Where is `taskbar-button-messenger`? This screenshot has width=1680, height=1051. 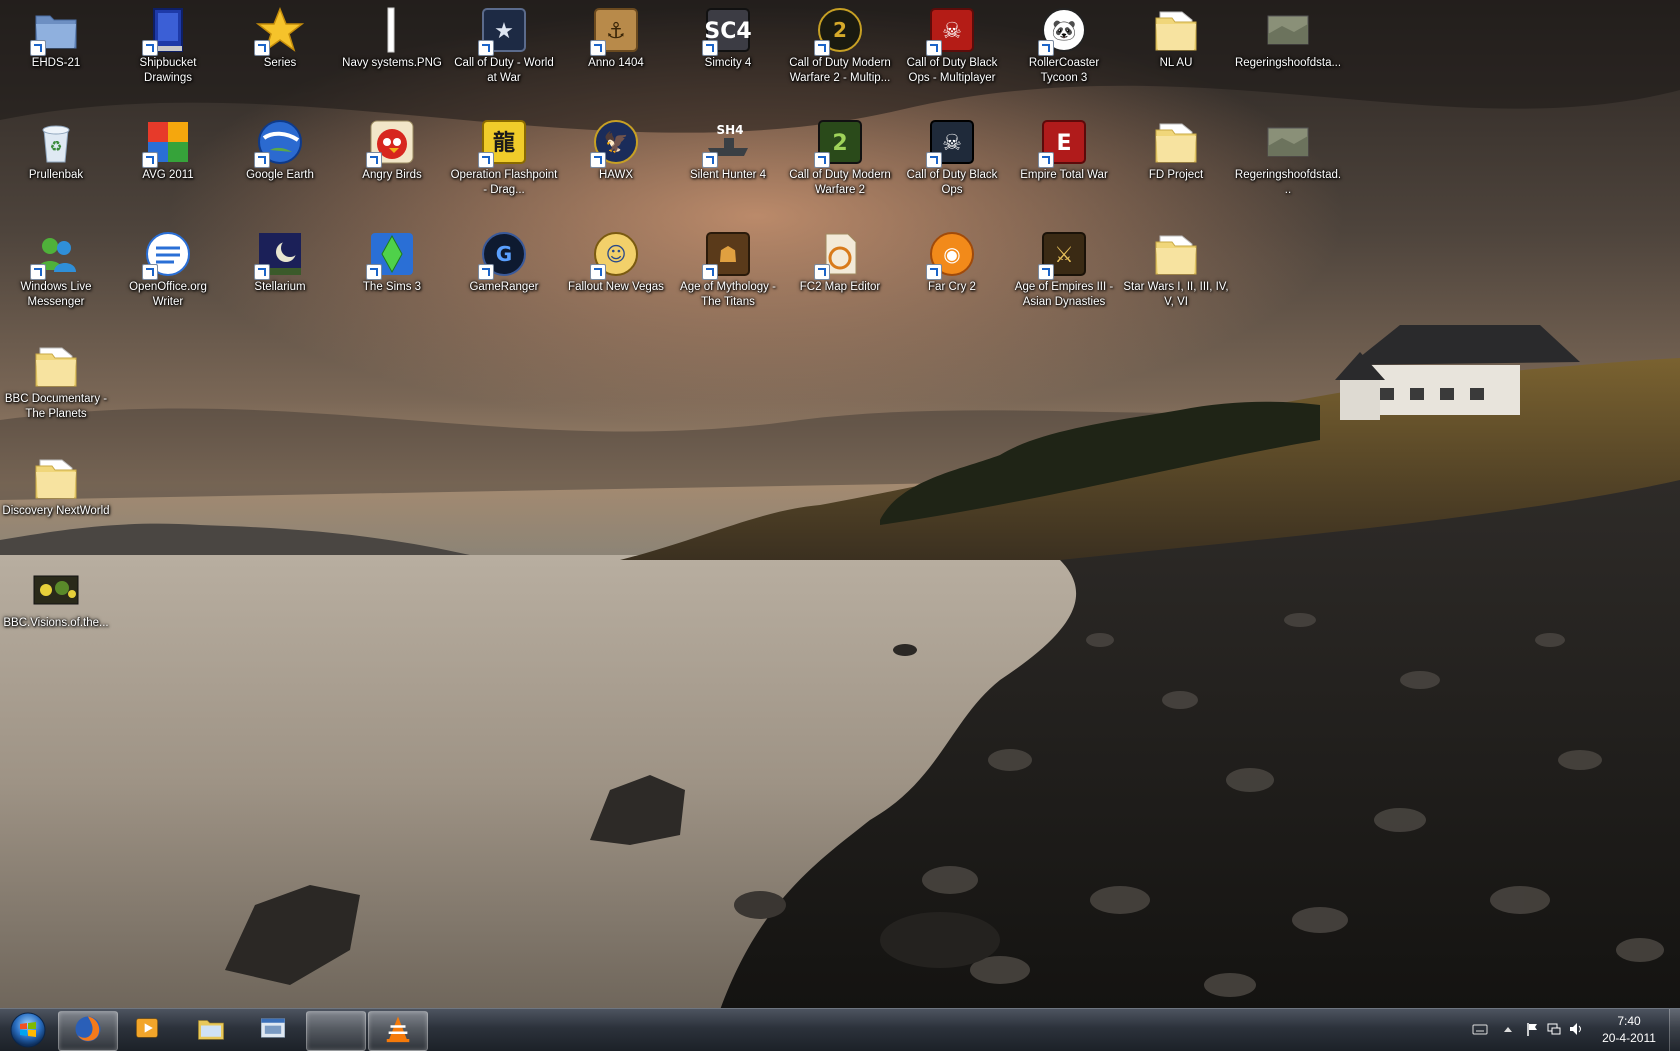
taskbar-button-messenger is located at coordinates (340, 1031).